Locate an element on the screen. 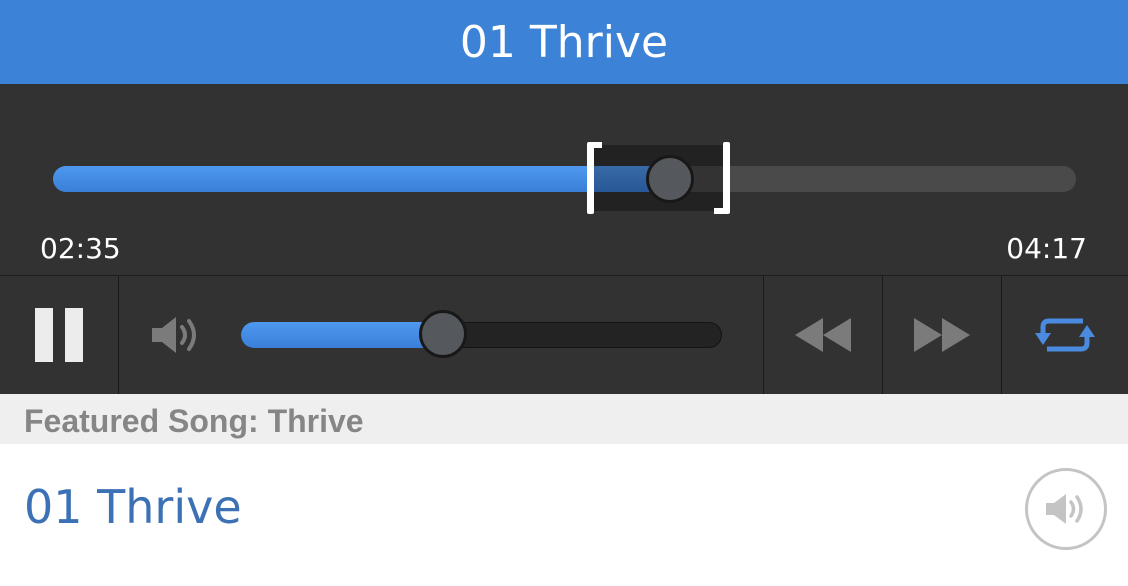 This screenshot has height=586, width=1128. rewind-icon is located at coordinates (823, 335).